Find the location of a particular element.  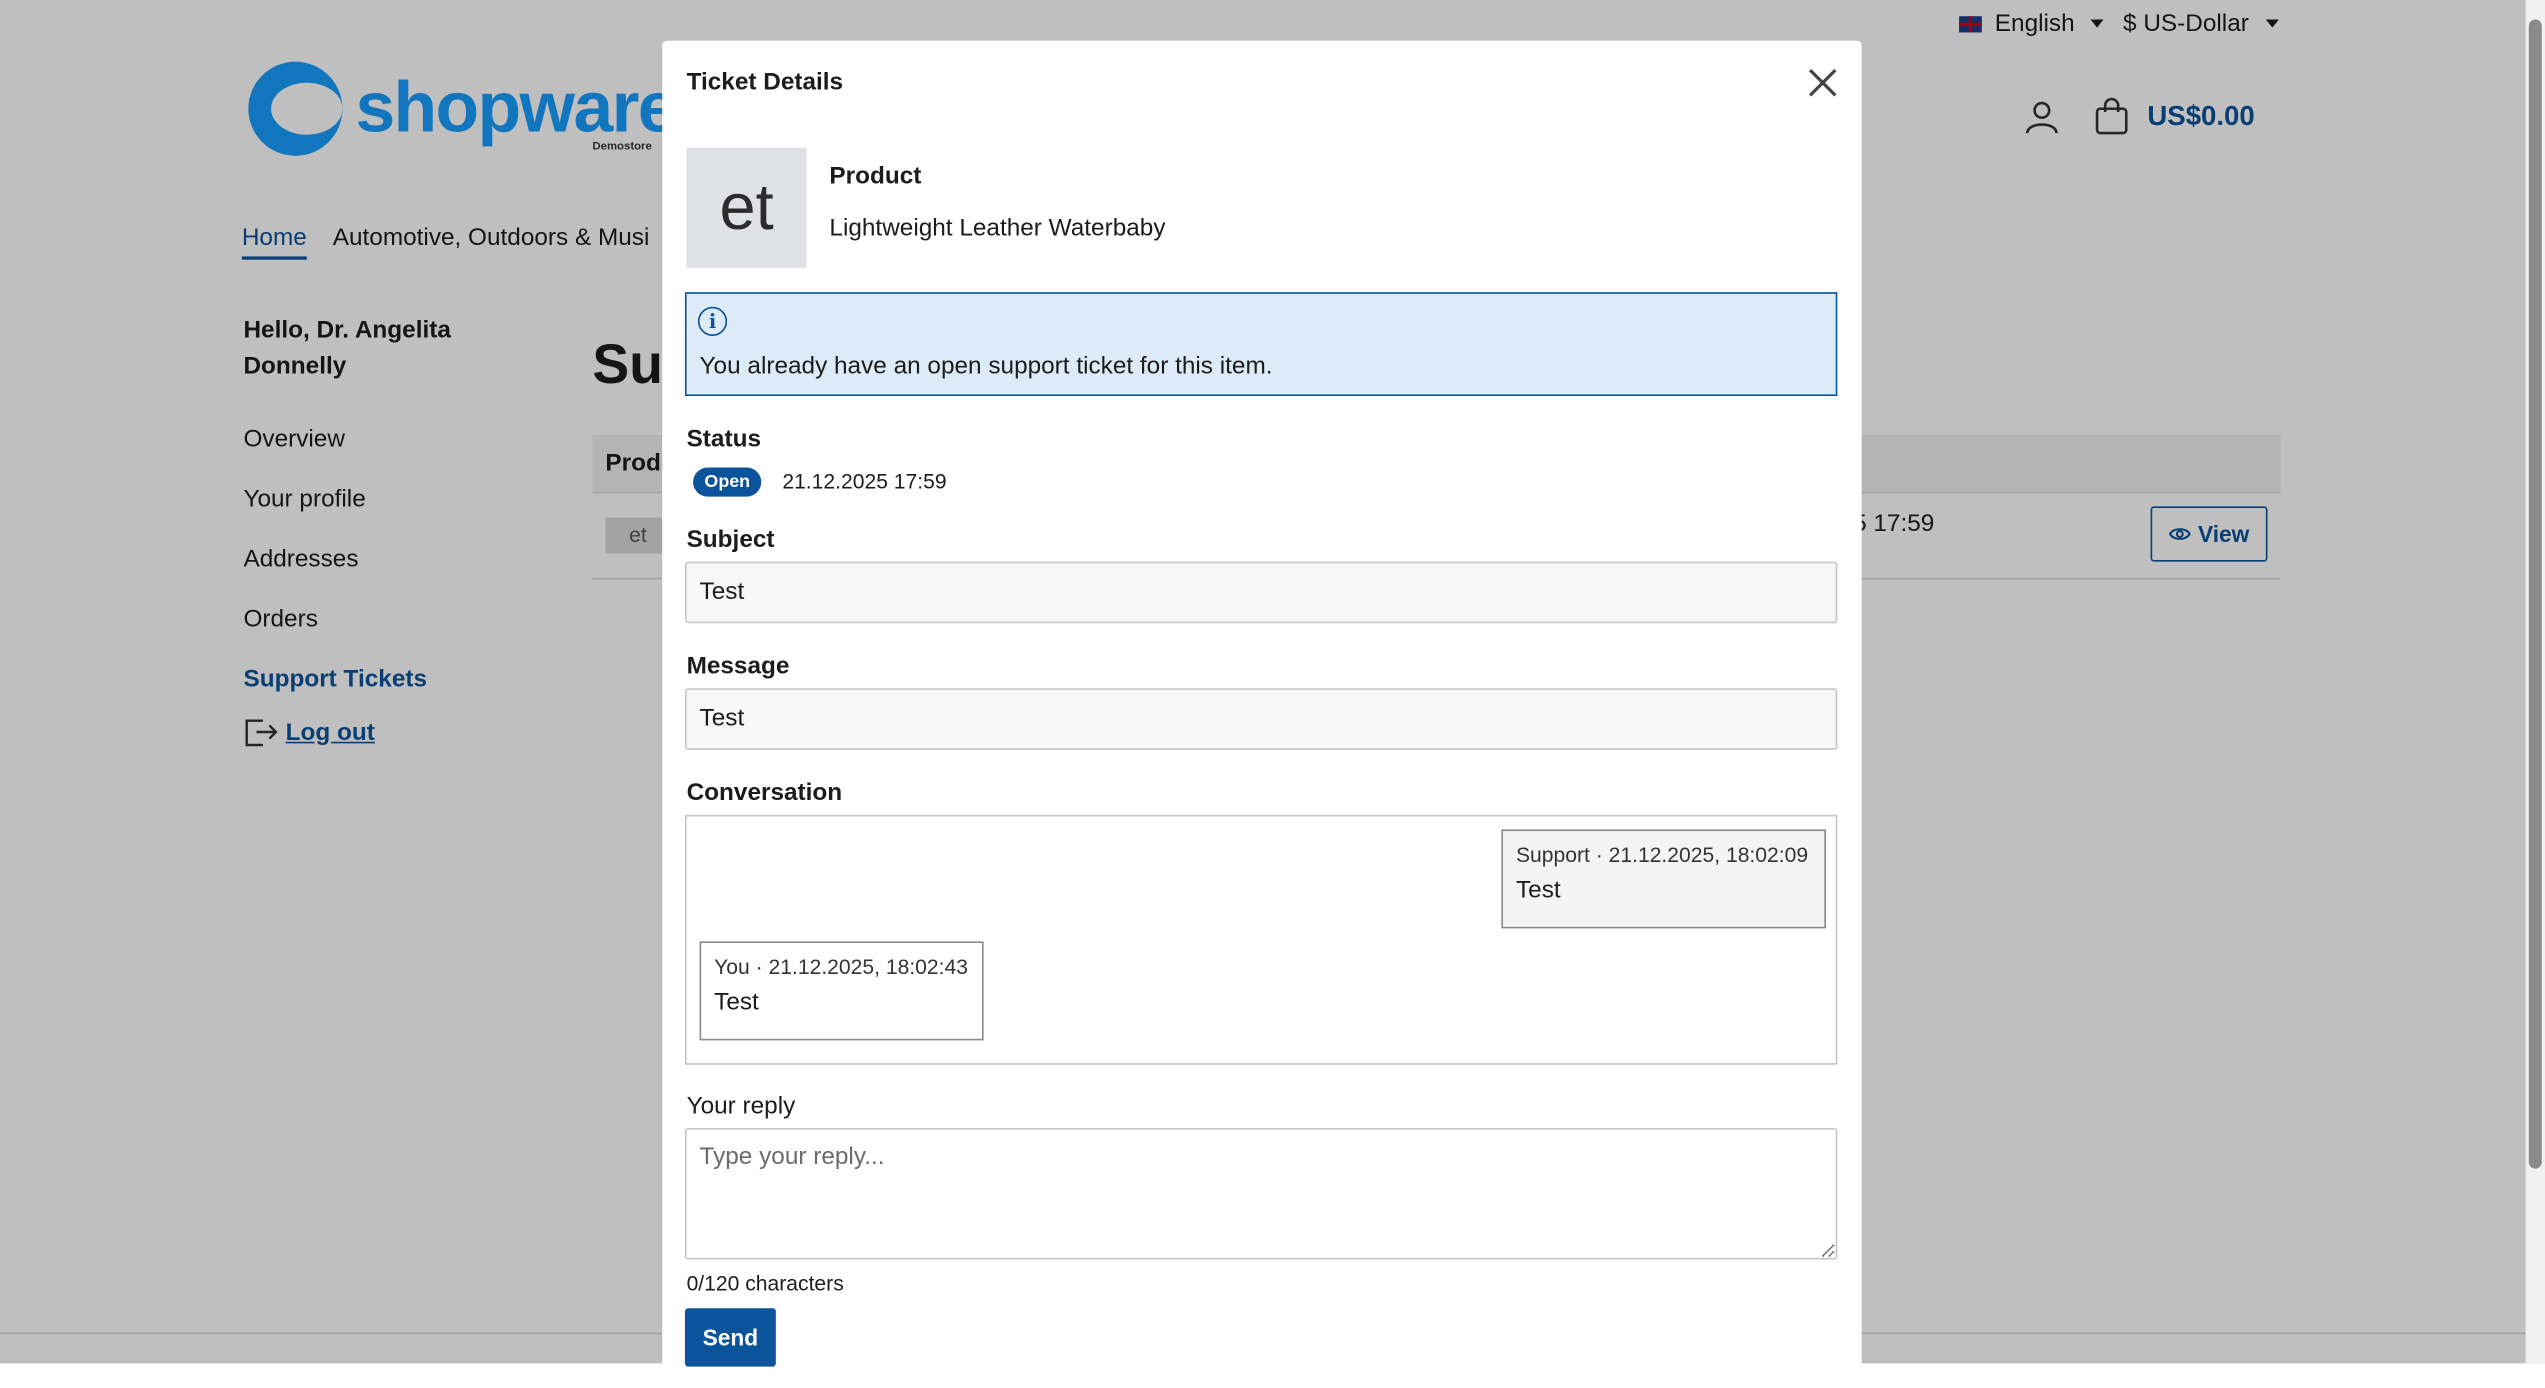

product-label: Product is located at coordinates (875, 176).